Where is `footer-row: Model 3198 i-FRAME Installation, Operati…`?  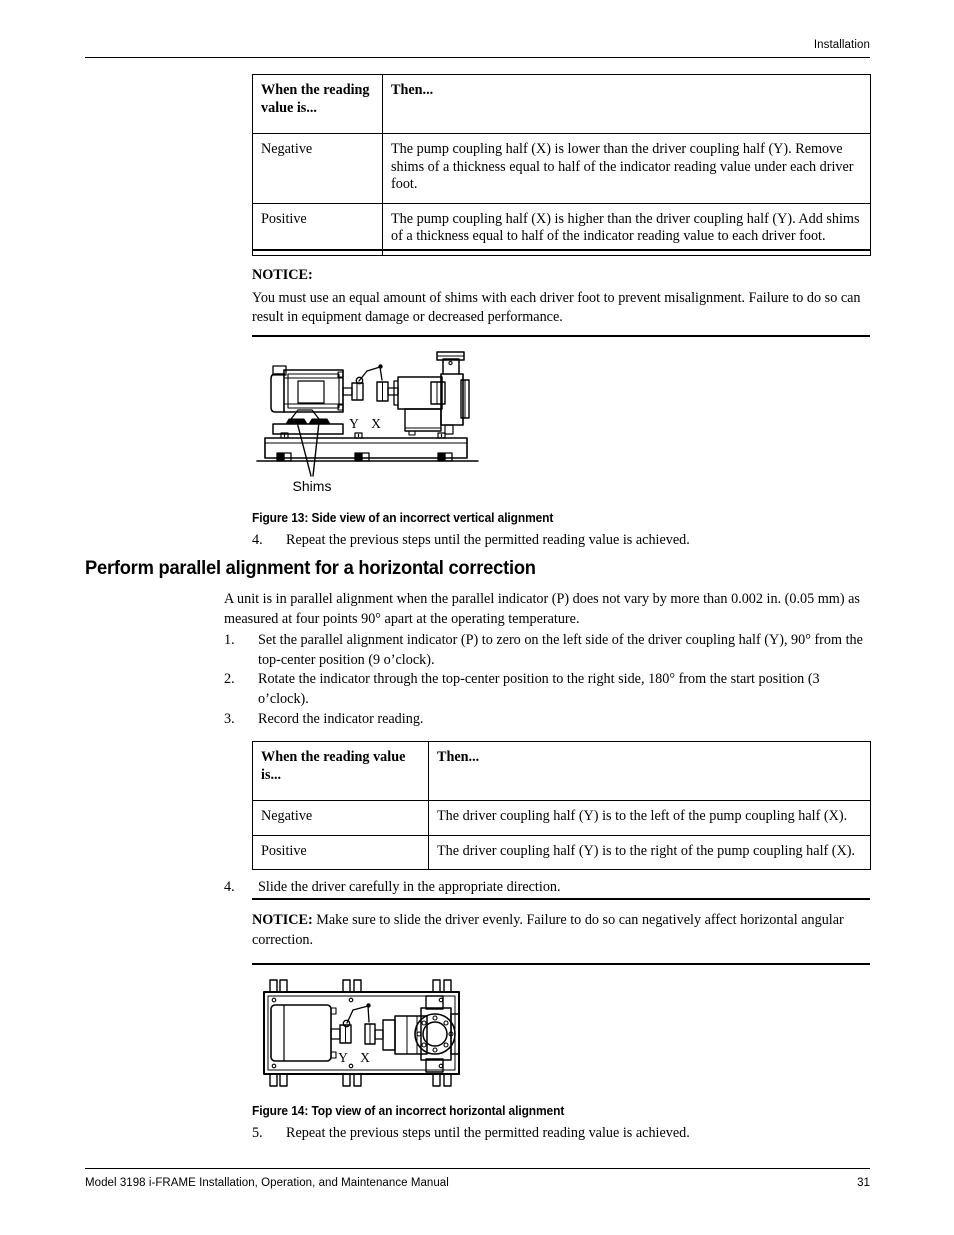 footer-row: Model 3198 i-FRAME Installation, Operati… is located at coordinates (477, 1179).